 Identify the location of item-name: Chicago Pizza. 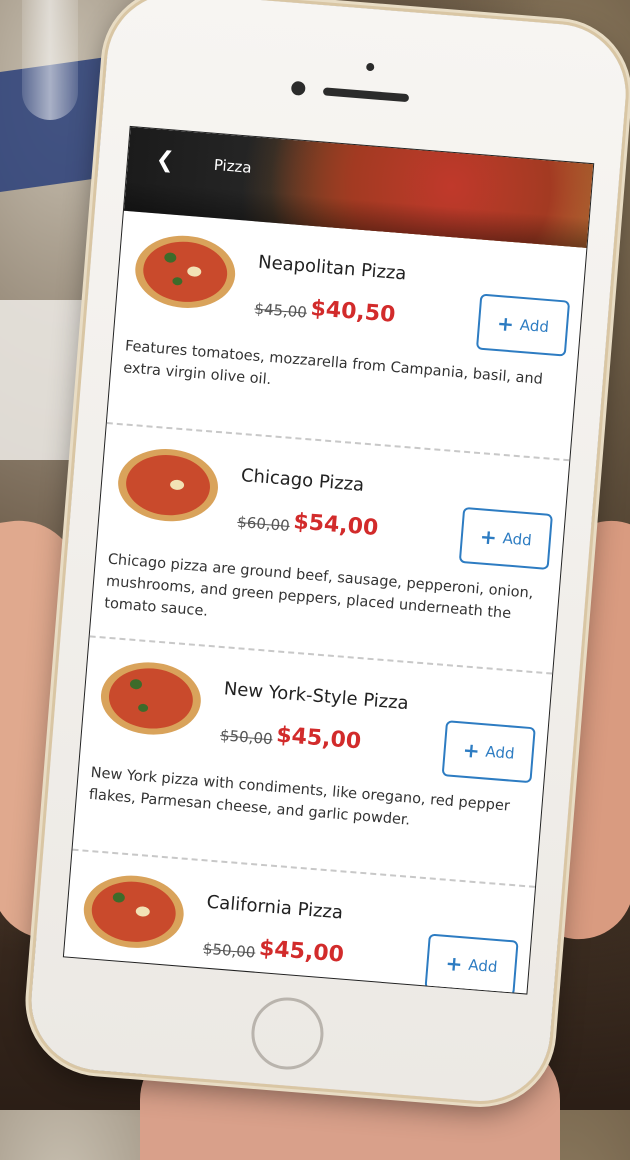
(302, 480).